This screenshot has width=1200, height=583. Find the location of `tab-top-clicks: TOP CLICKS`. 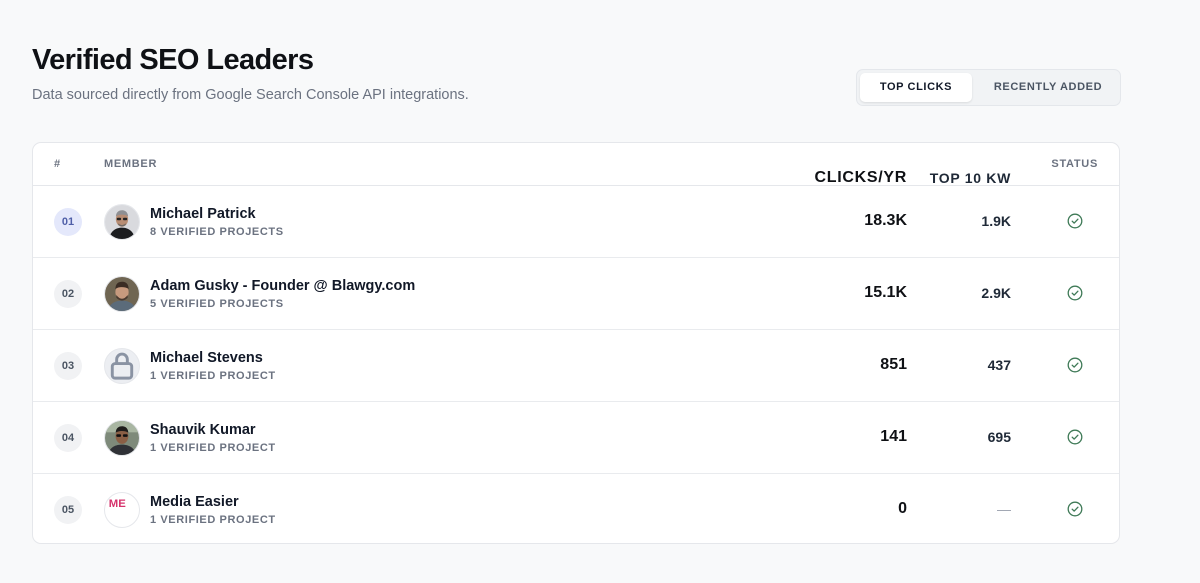

tab-top-clicks: TOP CLICKS is located at coordinates (916, 87).